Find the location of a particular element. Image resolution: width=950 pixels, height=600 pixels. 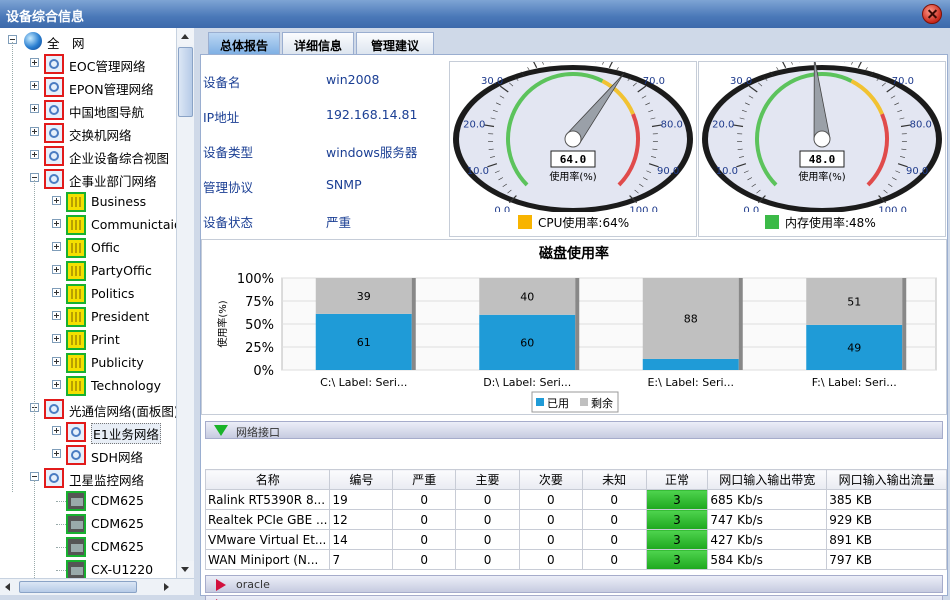

tree-item-label: EOC管理网络 is located at coordinates (107, 66).